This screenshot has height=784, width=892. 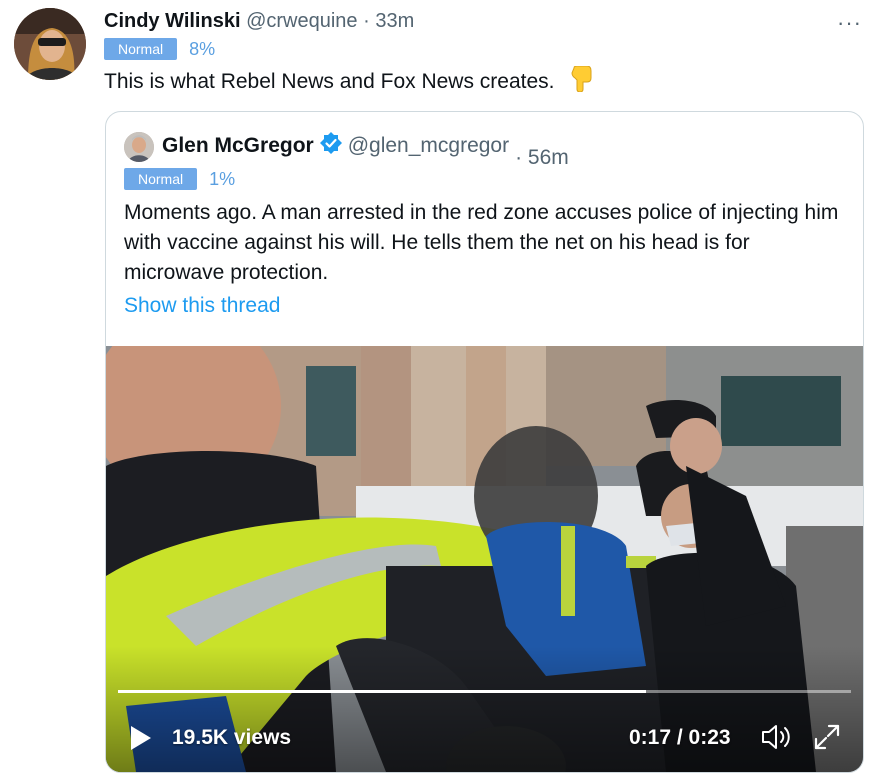 I want to click on quoted-badge-row: Normal 1%, so click(x=179, y=179).